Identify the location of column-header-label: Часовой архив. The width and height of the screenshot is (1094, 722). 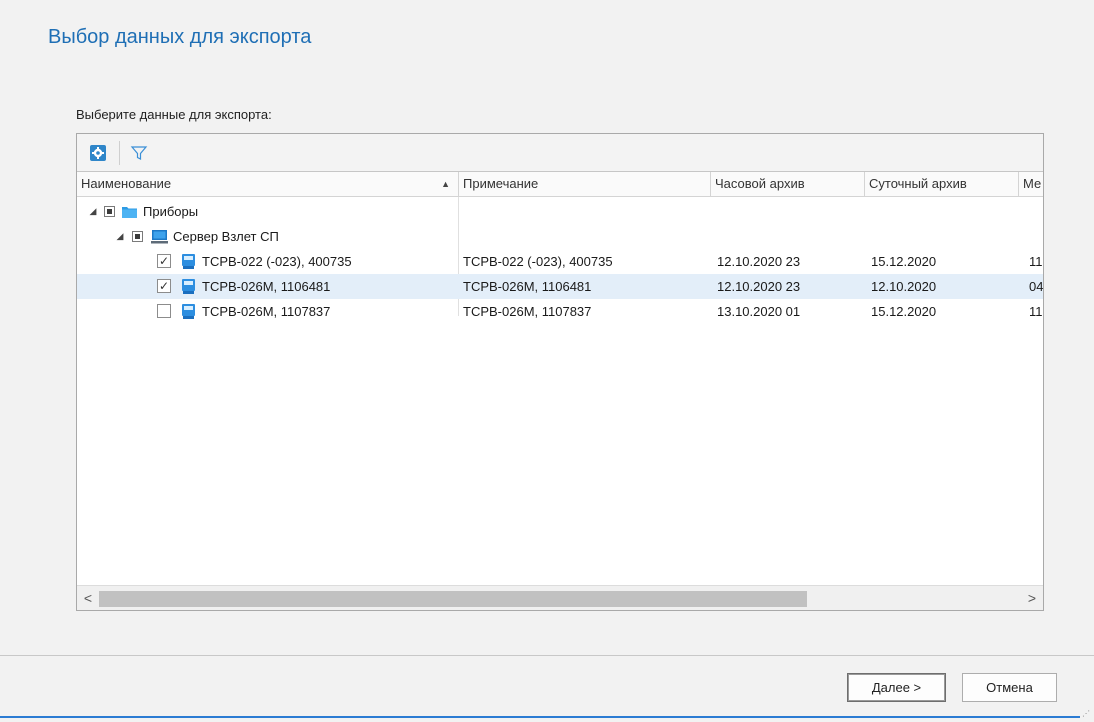
(760, 183).